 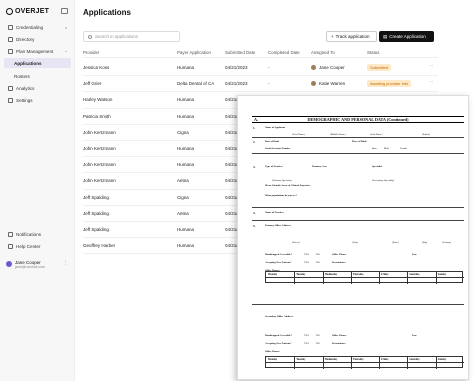 What do you see at coordinates (10, 246) in the screenshot?
I see `help-icon` at bounding box center [10, 246].